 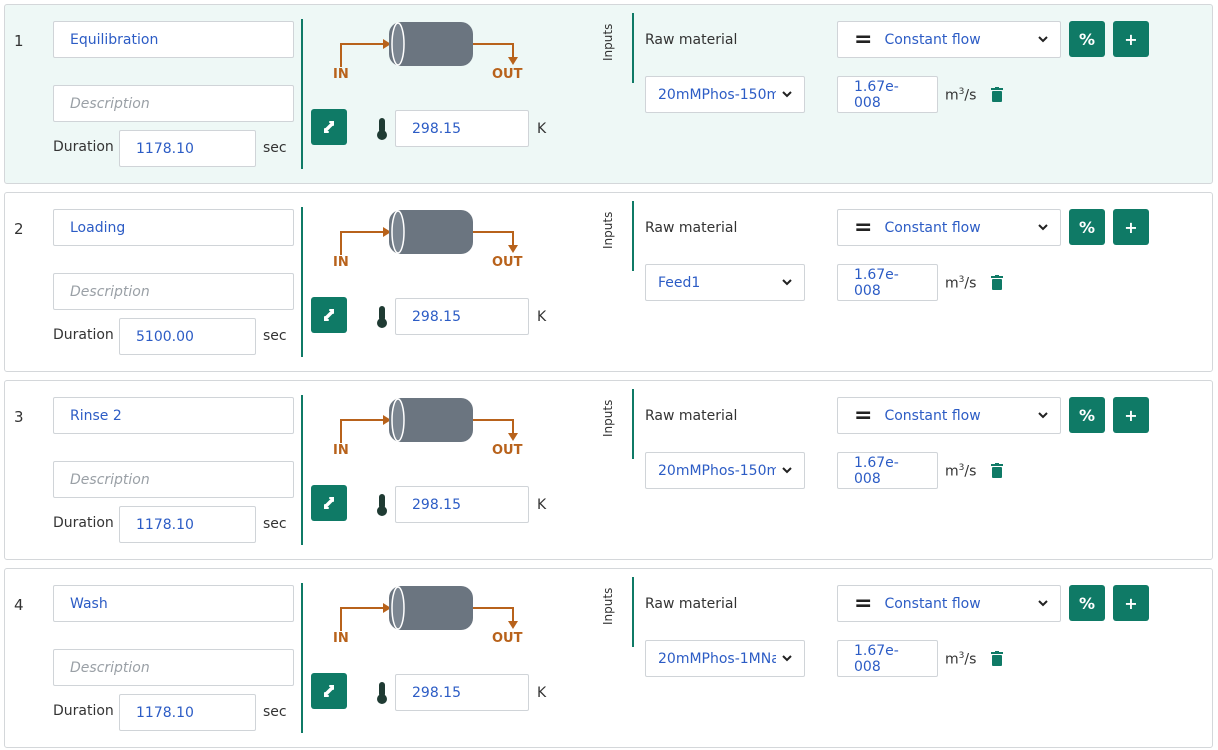 What do you see at coordinates (19, 41) in the screenshot?
I see `step-number: 1` at bounding box center [19, 41].